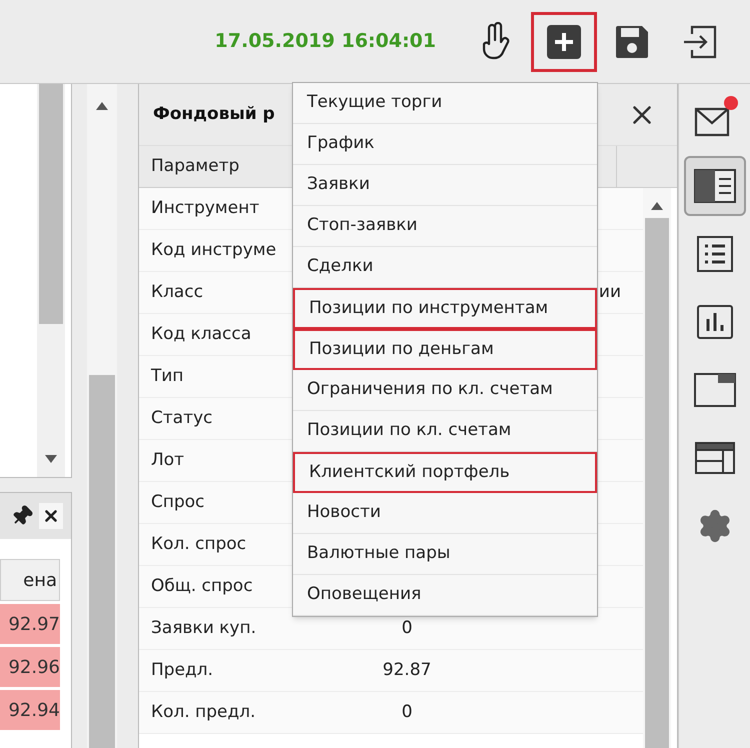 The height and width of the screenshot is (748, 750). What do you see at coordinates (714, 458) in the screenshot?
I see `layout-icon` at bounding box center [714, 458].